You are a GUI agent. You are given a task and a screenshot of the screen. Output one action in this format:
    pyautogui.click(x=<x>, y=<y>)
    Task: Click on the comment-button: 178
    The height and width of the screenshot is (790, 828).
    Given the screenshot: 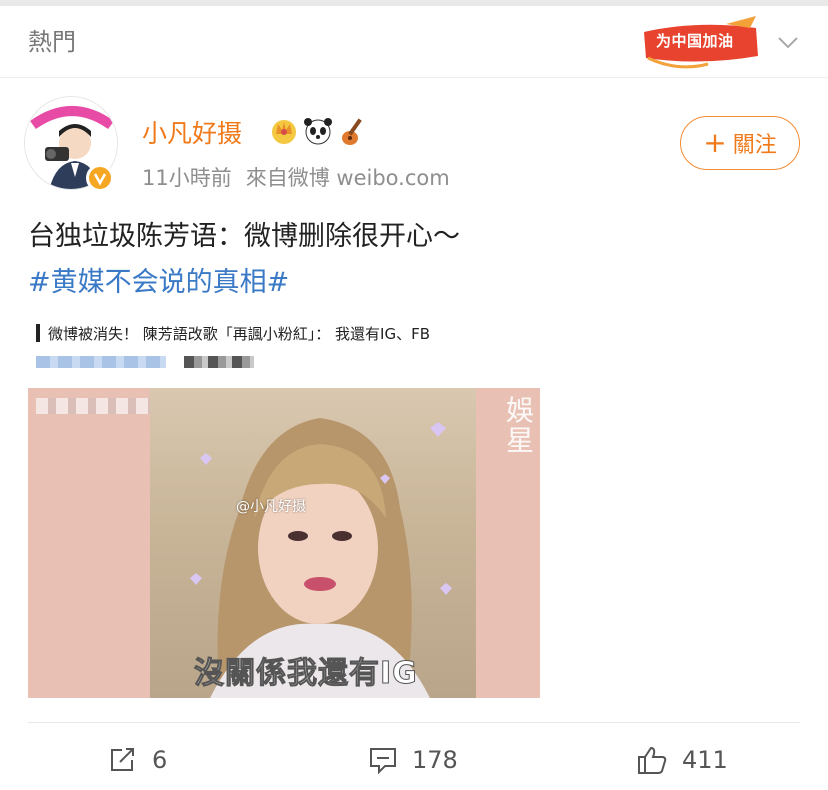 What is the action you would take?
    pyautogui.click(x=413, y=760)
    